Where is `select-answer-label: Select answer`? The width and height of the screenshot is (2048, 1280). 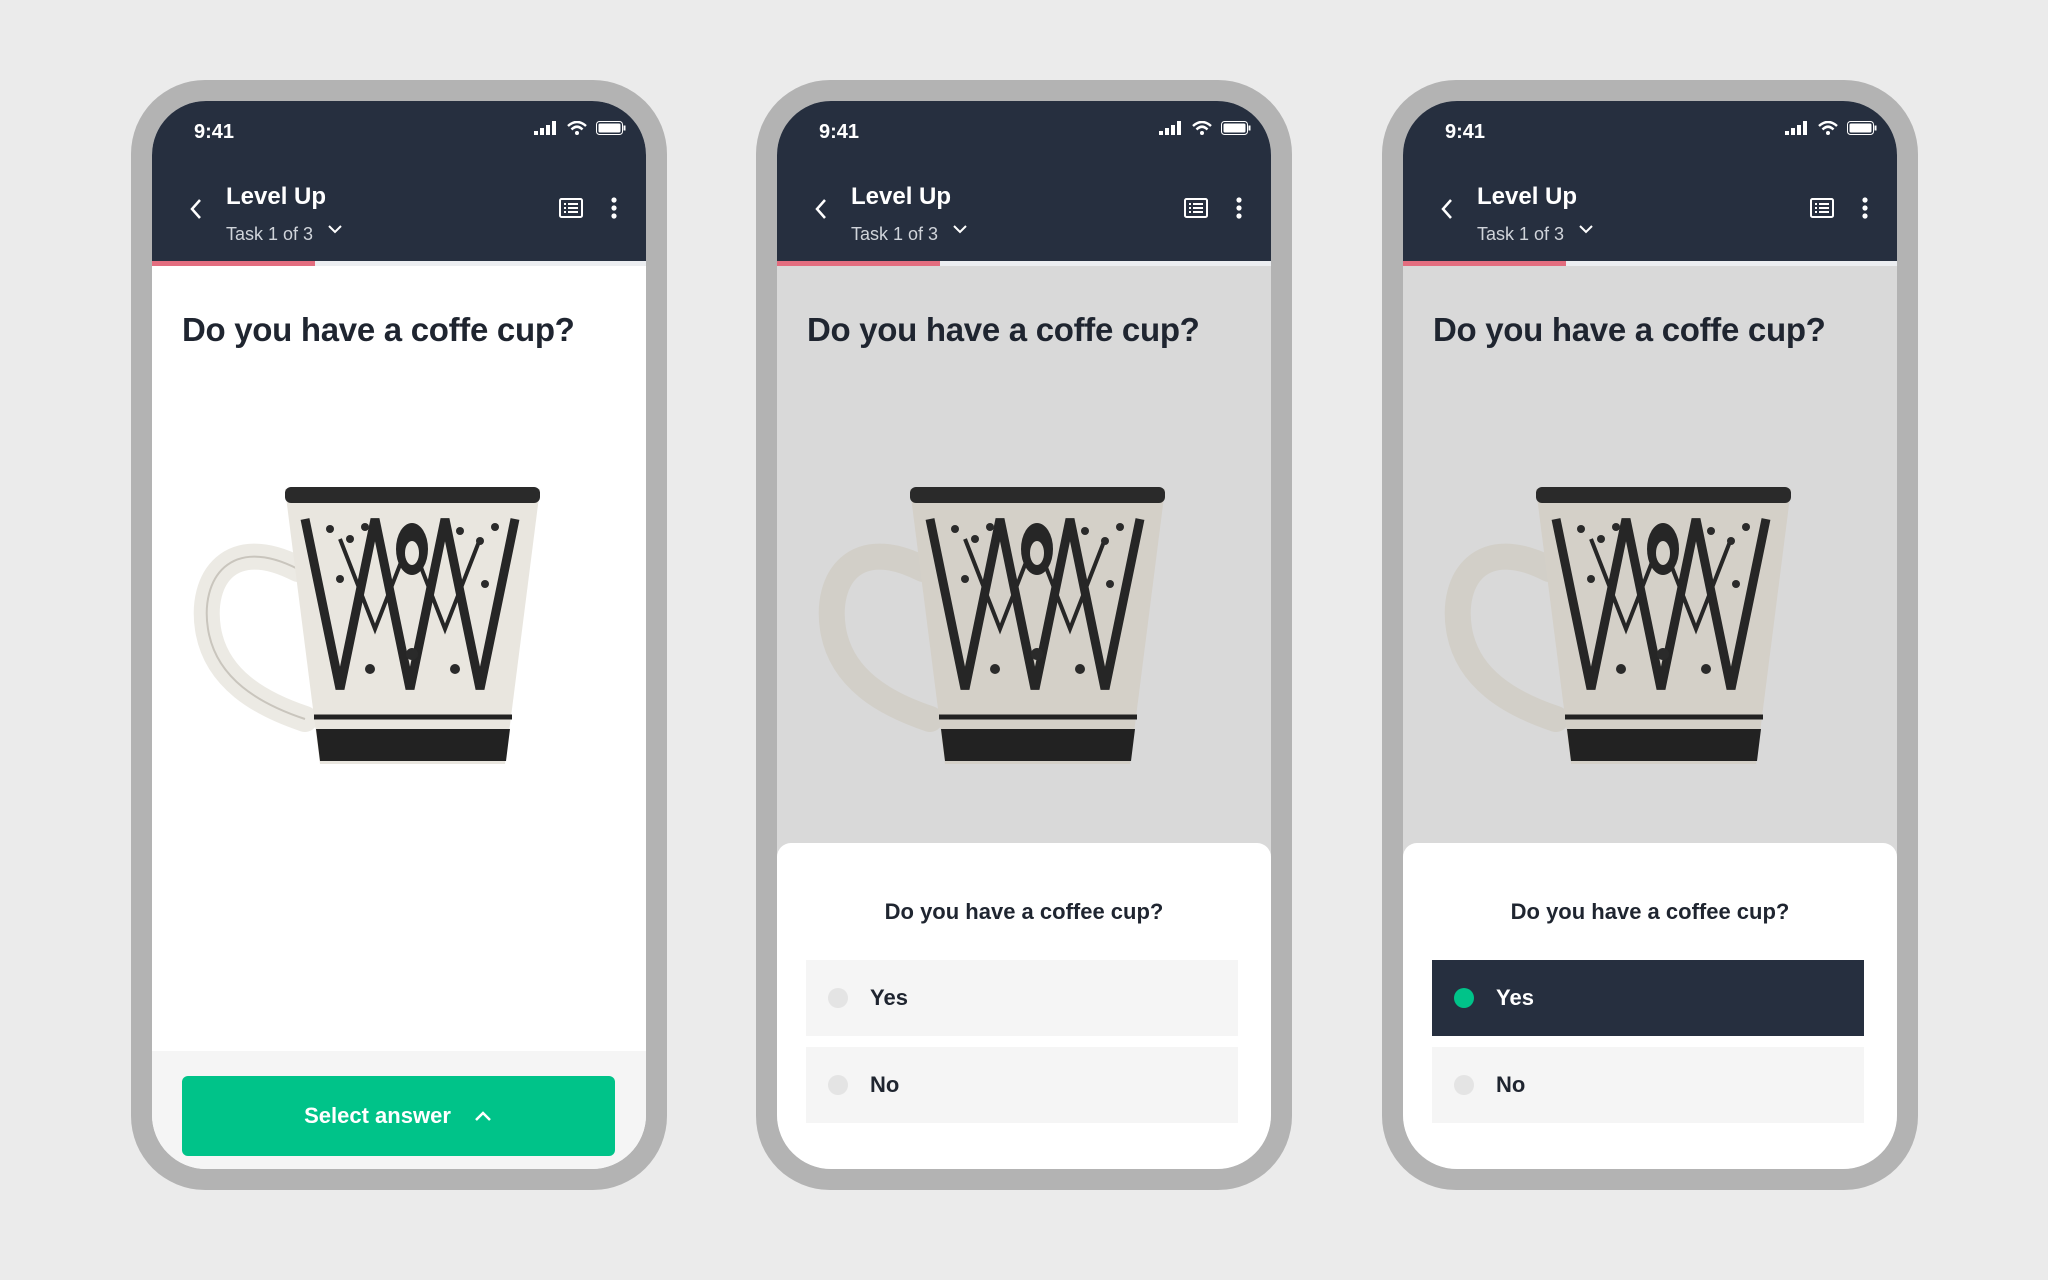 select-answer-label: Select answer is located at coordinates (377, 1115).